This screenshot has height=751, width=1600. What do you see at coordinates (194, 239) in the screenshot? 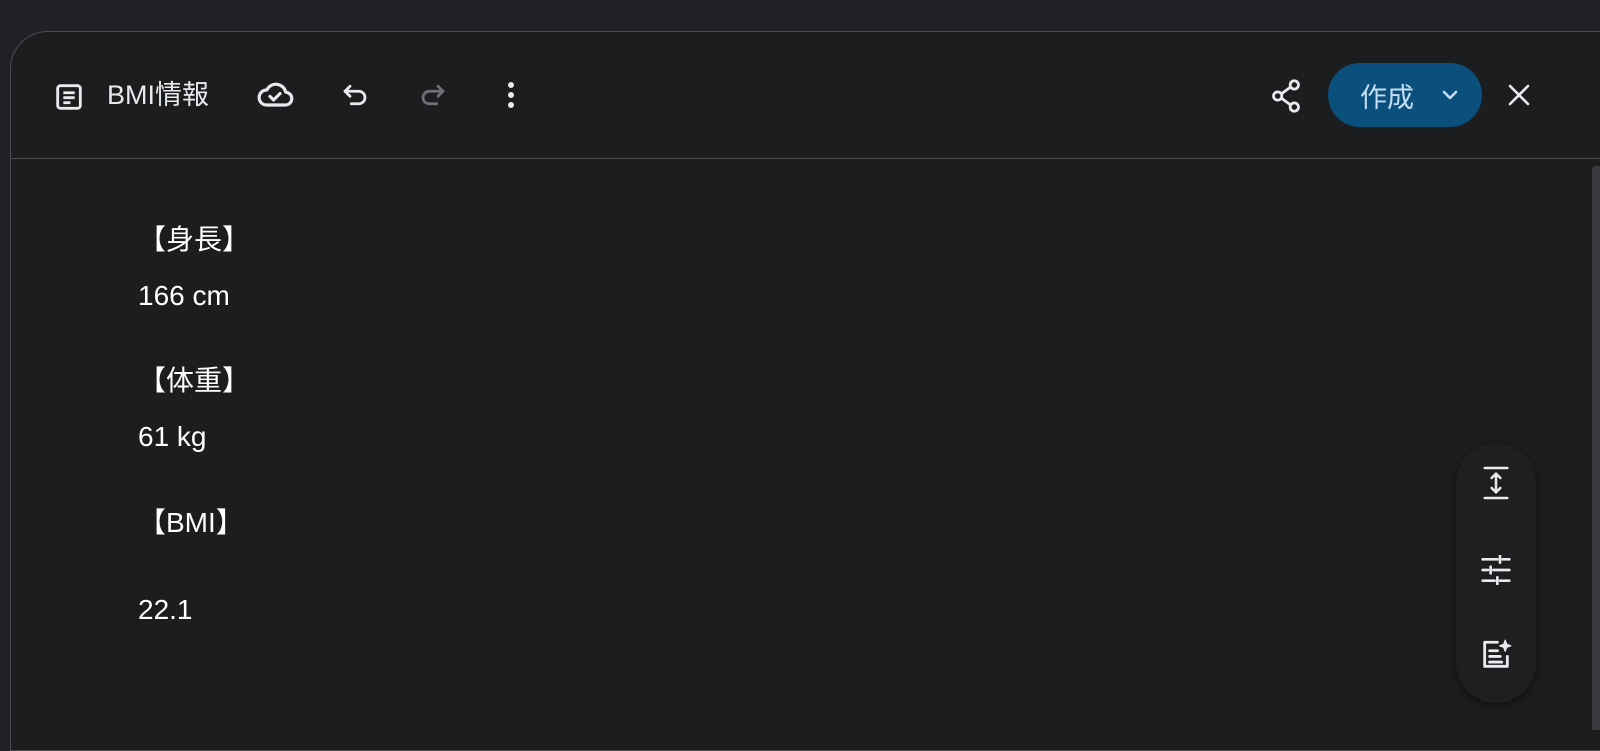
I see `height-heading: 【身長】` at bounding box center [194, 239].